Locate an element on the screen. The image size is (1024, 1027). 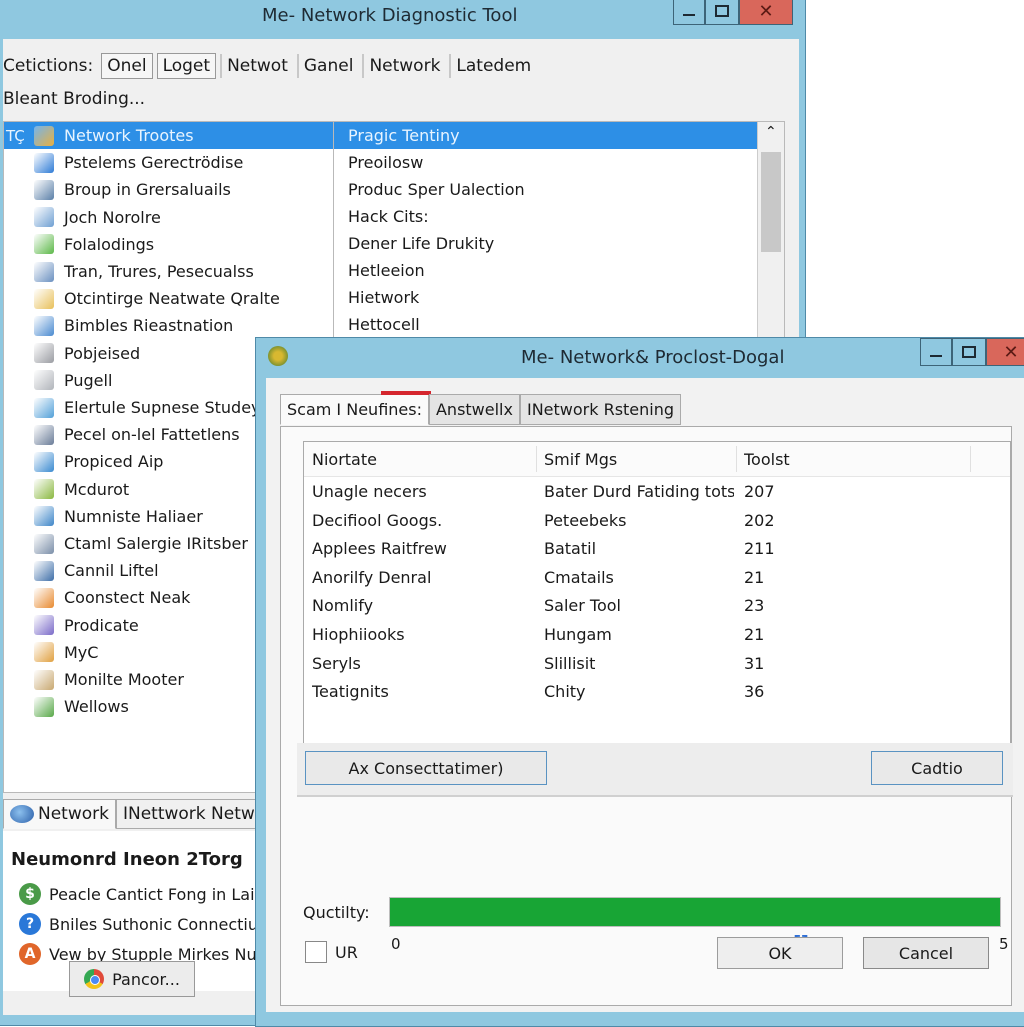
toolbar-button-onel: Onel is located at coordinates (127, 66).